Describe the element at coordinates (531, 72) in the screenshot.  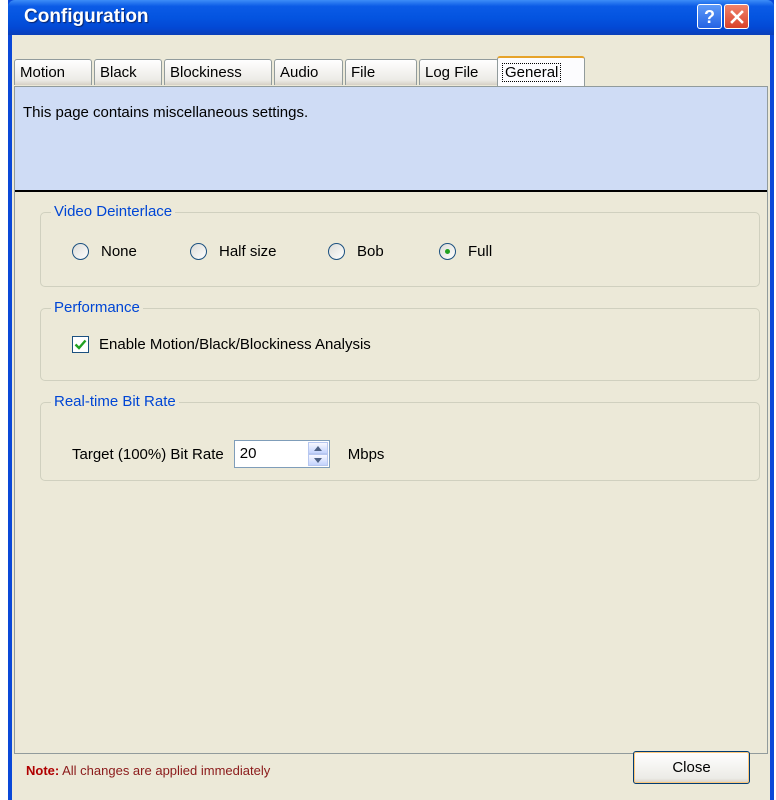
I see `tab-label: General` at that location.